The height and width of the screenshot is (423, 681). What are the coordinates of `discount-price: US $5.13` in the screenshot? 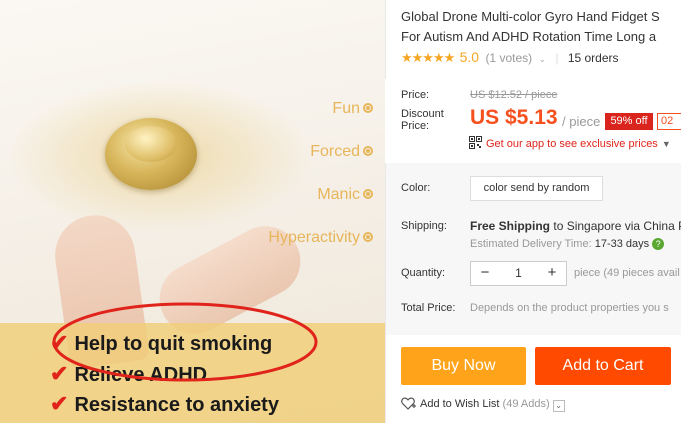 It's located at (514, 117).